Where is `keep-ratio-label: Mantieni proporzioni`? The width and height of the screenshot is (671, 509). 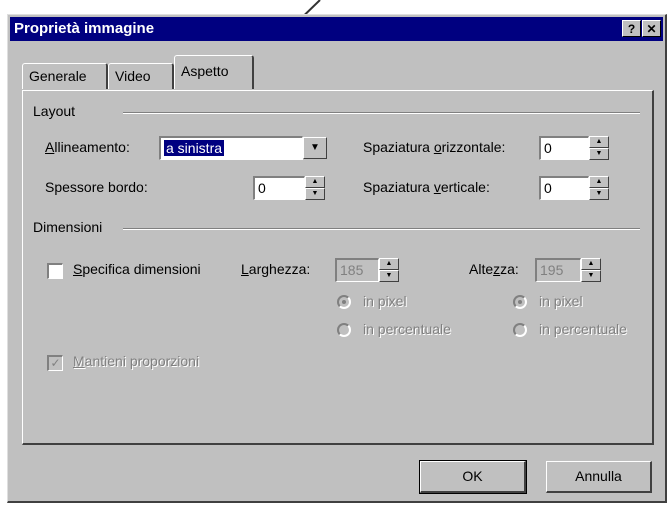 keep-ratio-label: Mantieni proporzioni is located at coordinates (136, 361).